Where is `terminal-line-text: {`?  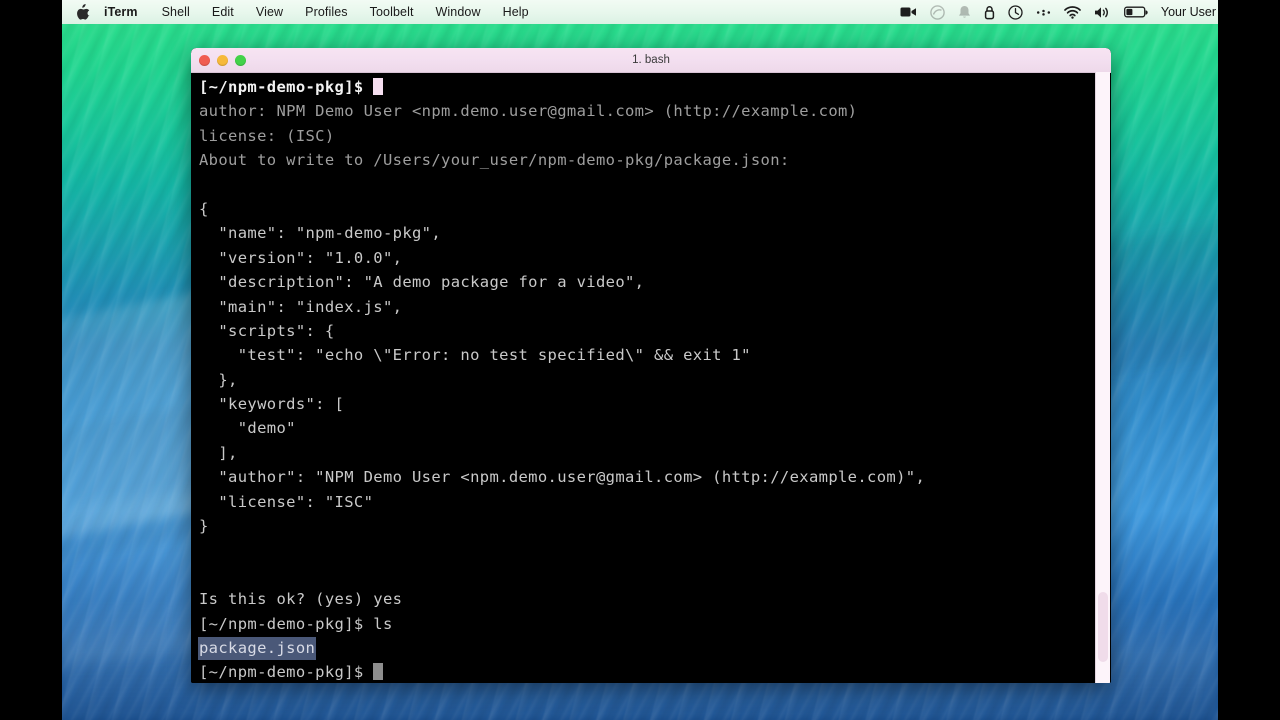 terminal-line-text: { is located at coordinates (204, 208).